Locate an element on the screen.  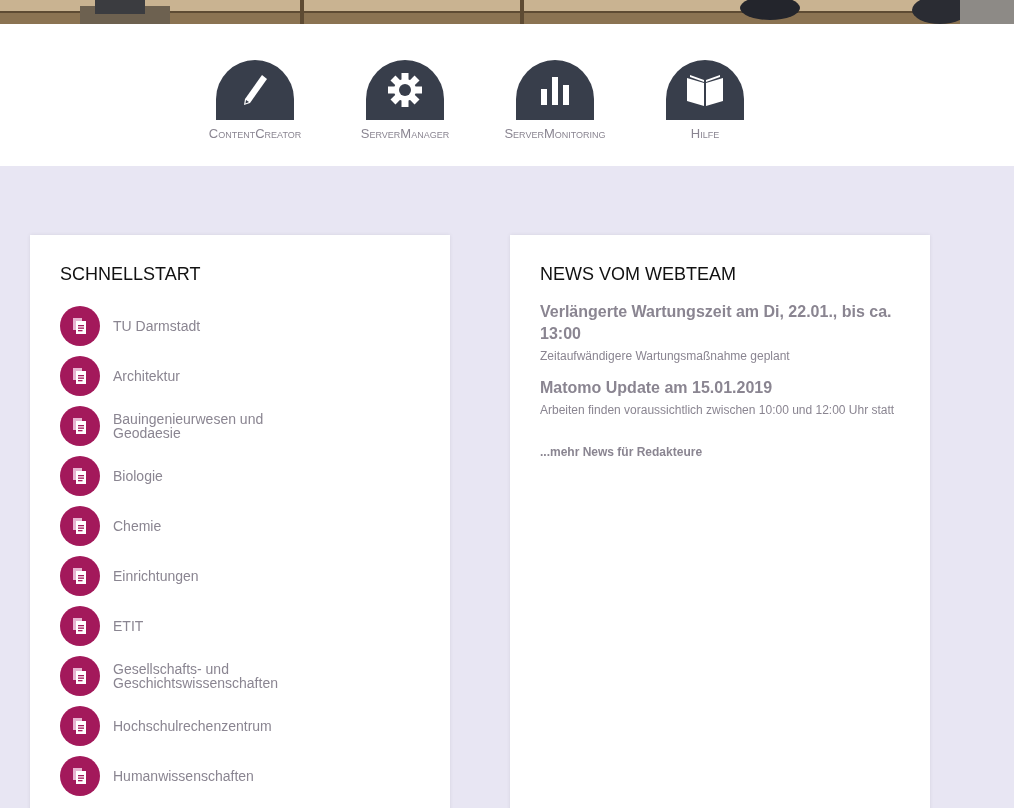
card-title: SCHNELLSTART is located at coordinates (131, 274).